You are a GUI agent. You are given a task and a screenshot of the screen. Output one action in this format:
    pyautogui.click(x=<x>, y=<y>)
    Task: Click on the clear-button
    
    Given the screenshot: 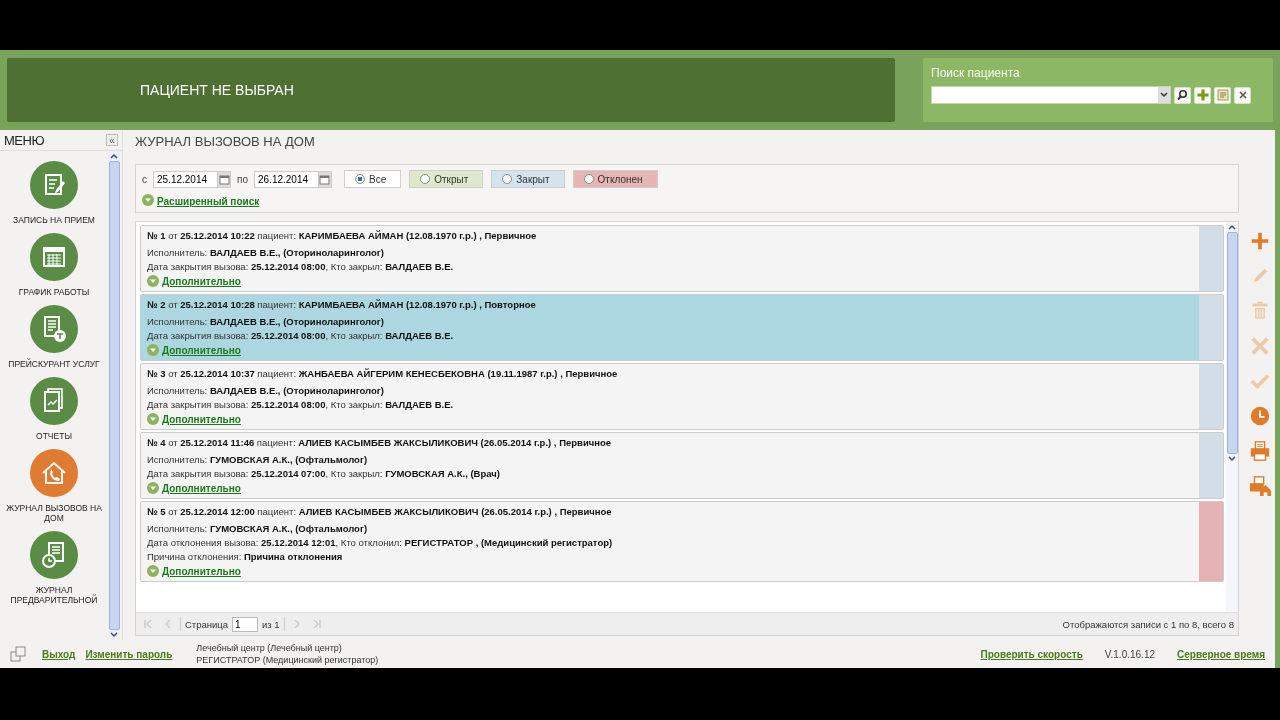 What is the action you would take?
    pyautogui.click(x=1242, y=95)
    